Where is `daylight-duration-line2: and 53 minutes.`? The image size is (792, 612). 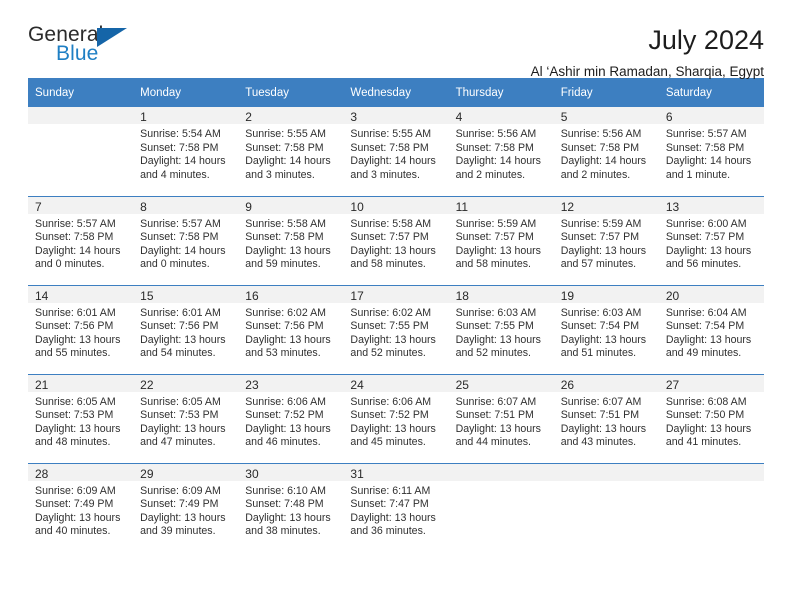
daylight-duration-line2: and 53 minutes. is located at coordinates (283, 353).